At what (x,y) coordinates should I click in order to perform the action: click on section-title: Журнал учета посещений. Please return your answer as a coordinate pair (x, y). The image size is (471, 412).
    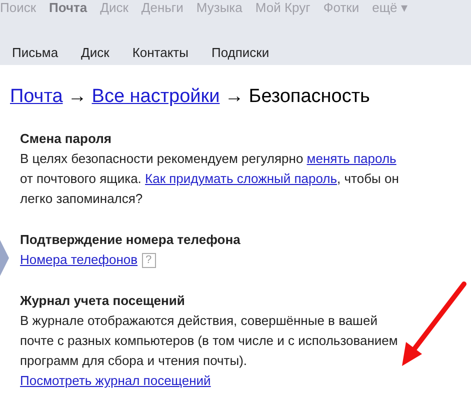
    Looking at the image, I should click on (103, 300).